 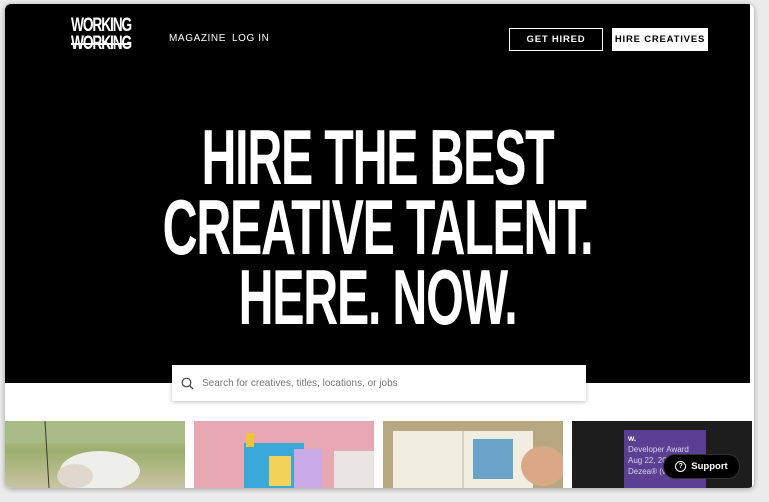 What do you see at coordinates (251, 38) in the screenshot?
I see `nav-login-link: LOG IN` at bounding box center [251, 38].